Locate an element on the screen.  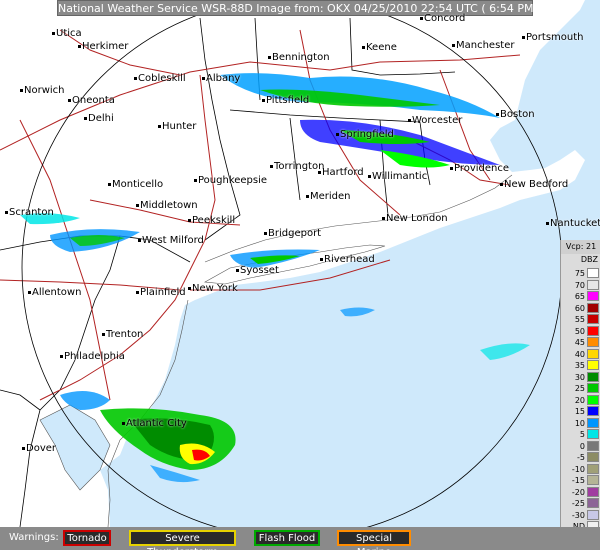
city-name: Middletown is located at coordinates (169, 205).